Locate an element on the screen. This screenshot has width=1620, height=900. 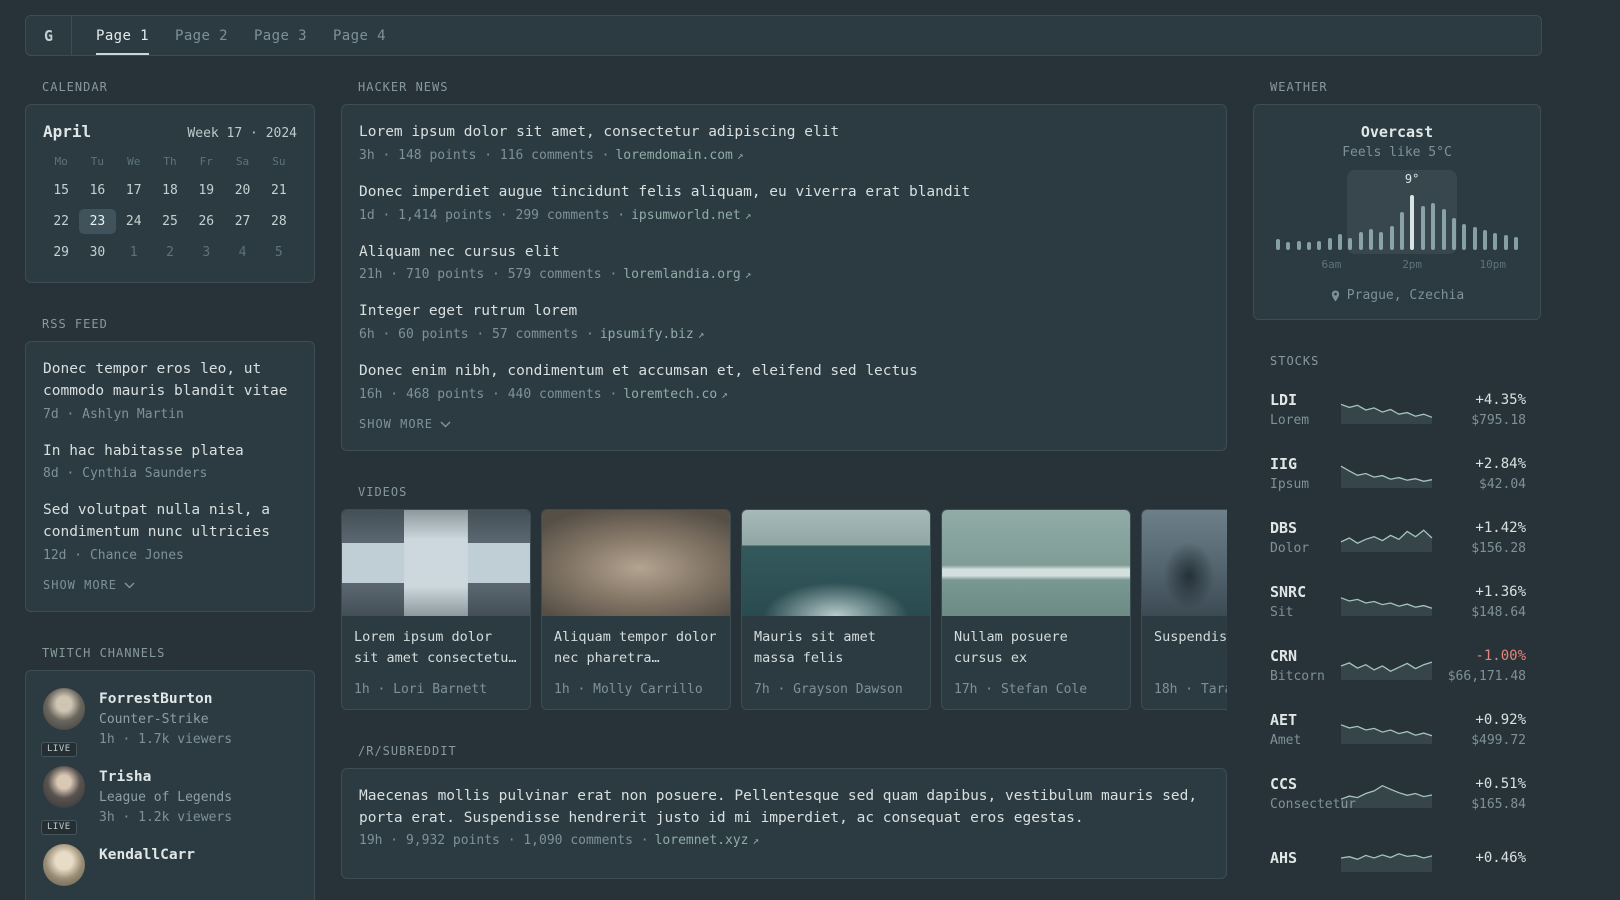
calendar-day: 2 is located at coordinates (170, 252).